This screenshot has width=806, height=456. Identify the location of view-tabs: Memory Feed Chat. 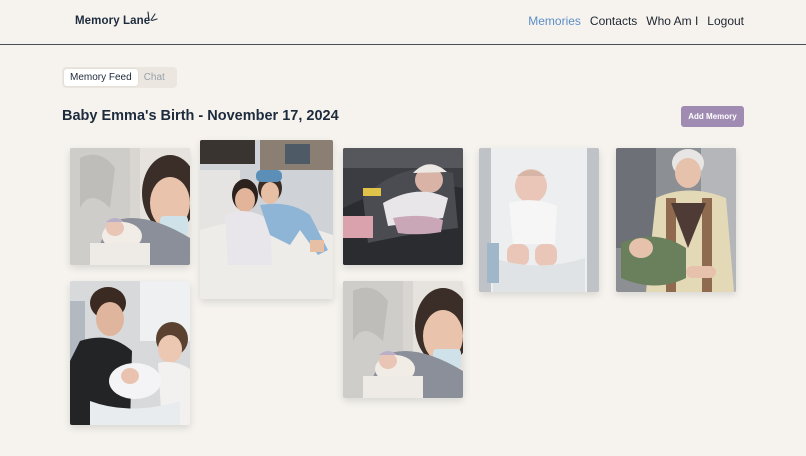
(119, 77).